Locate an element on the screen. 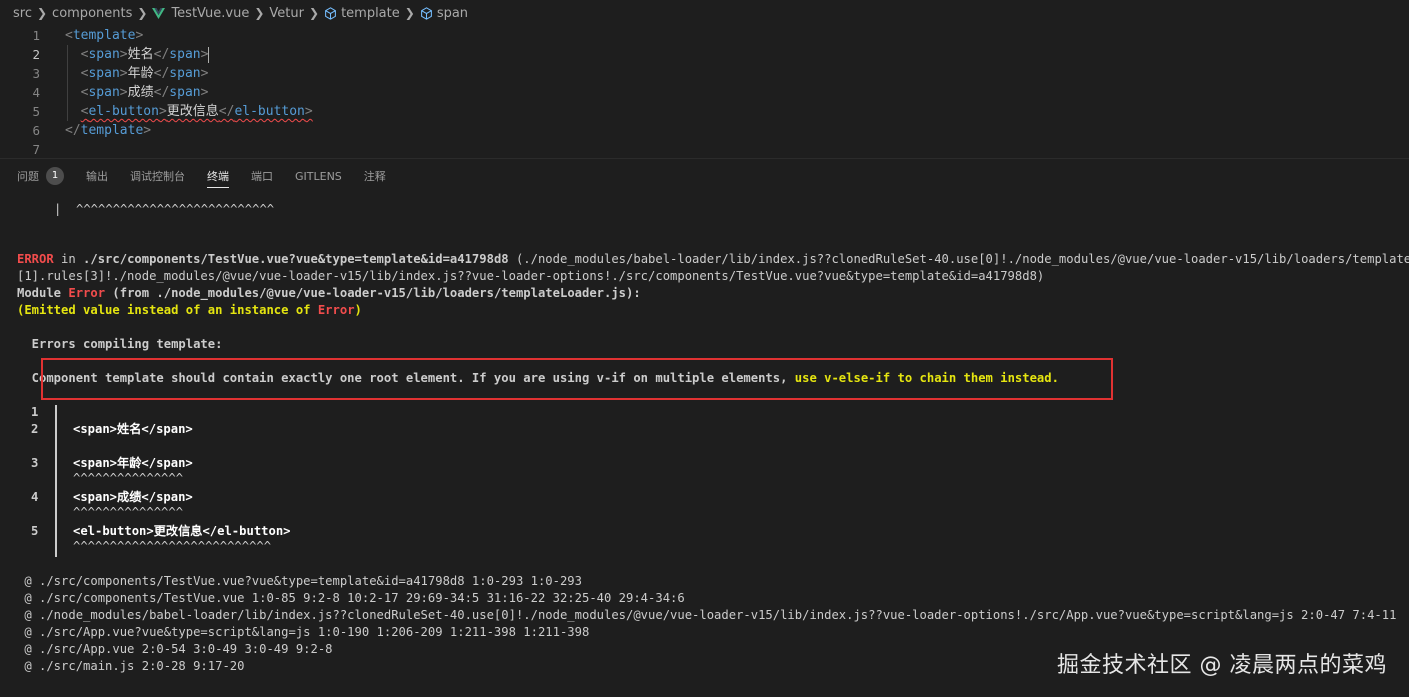 The height and width of the screenshot is (697, 1409). line-number: 6 is located at coordinates (36, 130).